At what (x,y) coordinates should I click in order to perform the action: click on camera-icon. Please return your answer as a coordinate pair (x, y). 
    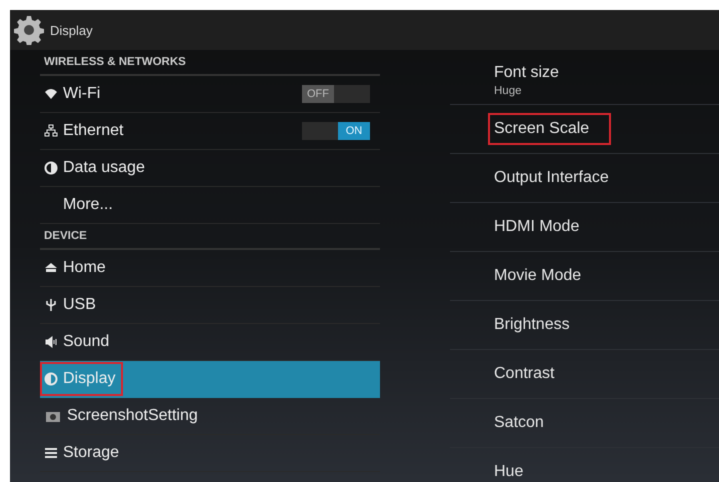
    Looking at the image, I should click on (53, 416).